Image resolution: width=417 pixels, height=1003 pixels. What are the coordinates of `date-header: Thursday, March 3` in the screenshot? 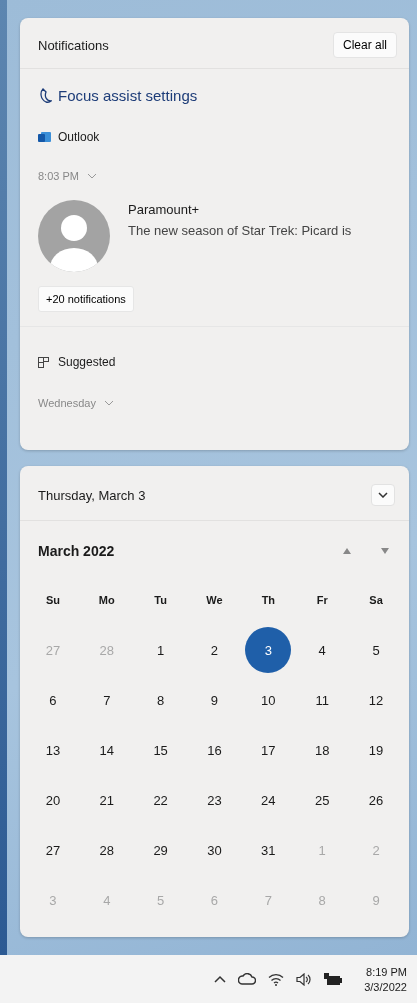 It's located at (92, 495).